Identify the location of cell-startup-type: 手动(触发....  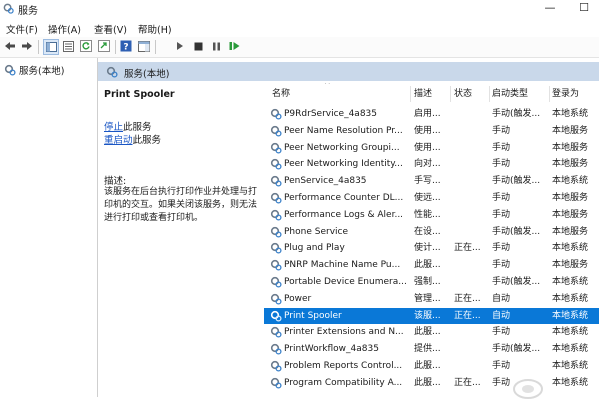
(516, 114).